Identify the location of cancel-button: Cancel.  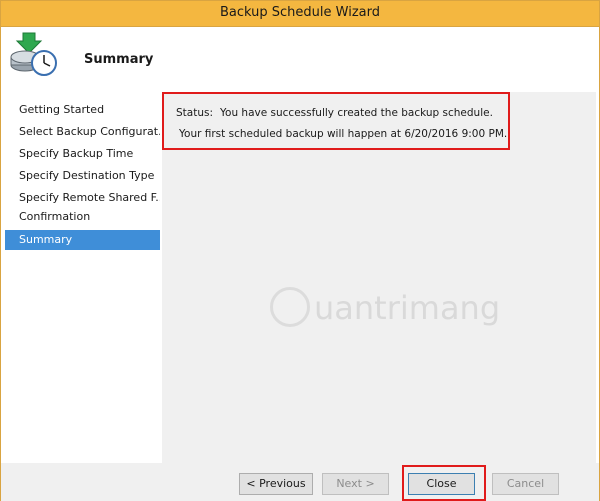
(525, 484).